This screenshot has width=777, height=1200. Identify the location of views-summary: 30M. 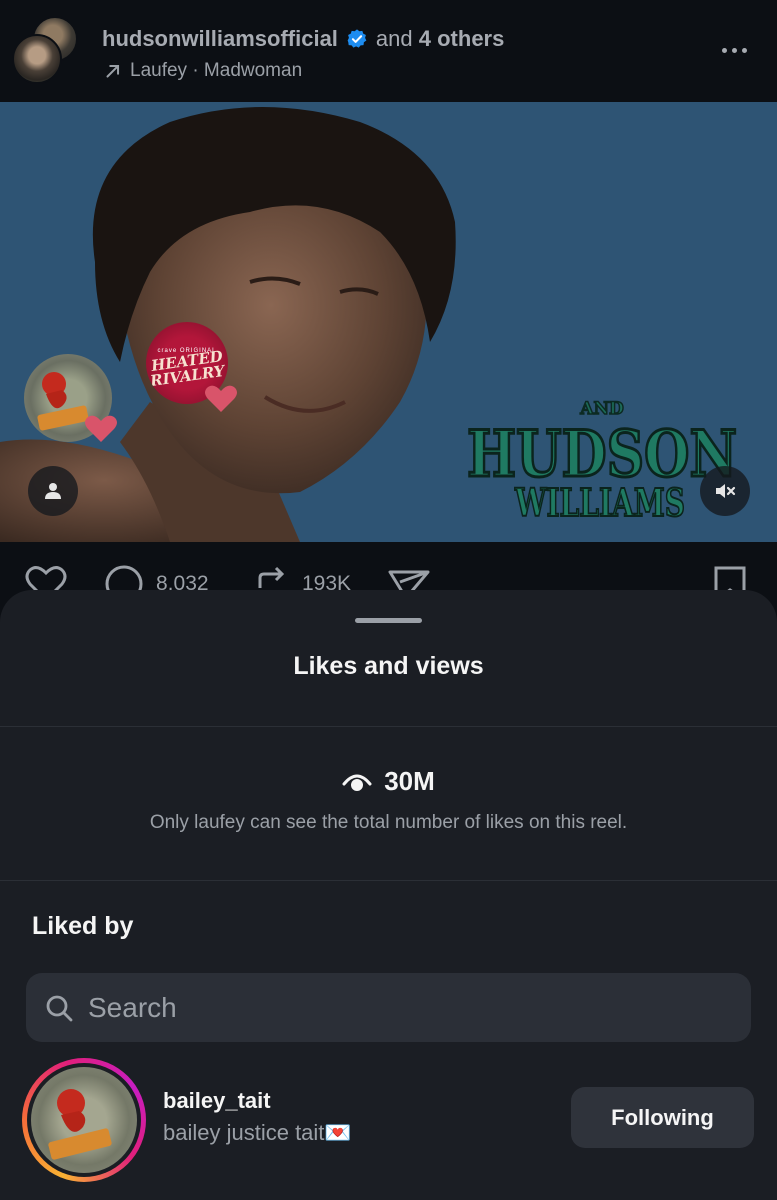
(388, 781).